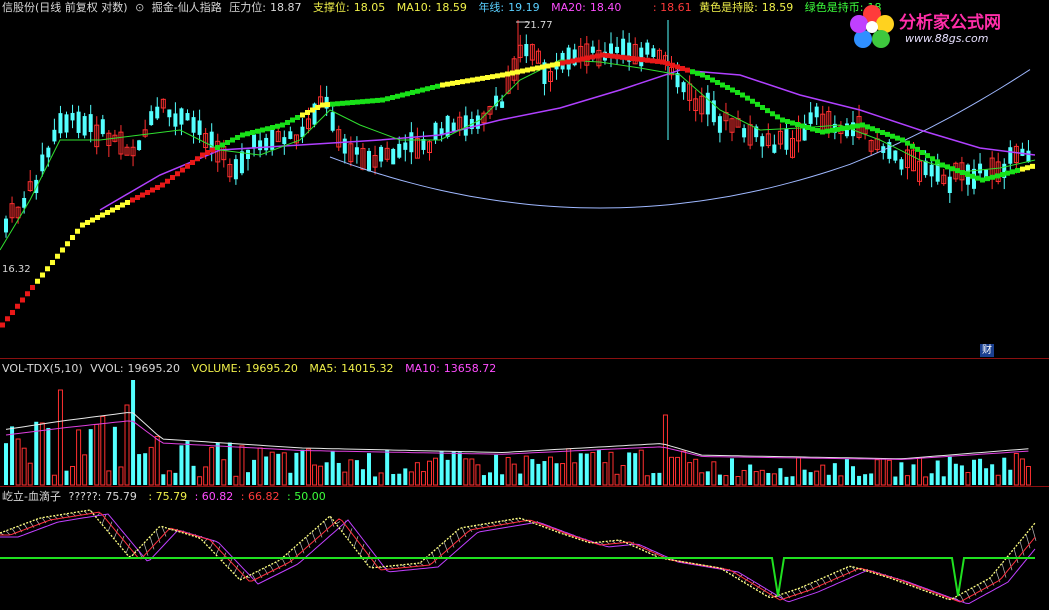 The height and width of the screenshot is (610, 1049). I want to click on yearline-value: 19.19, so click(524, 7).